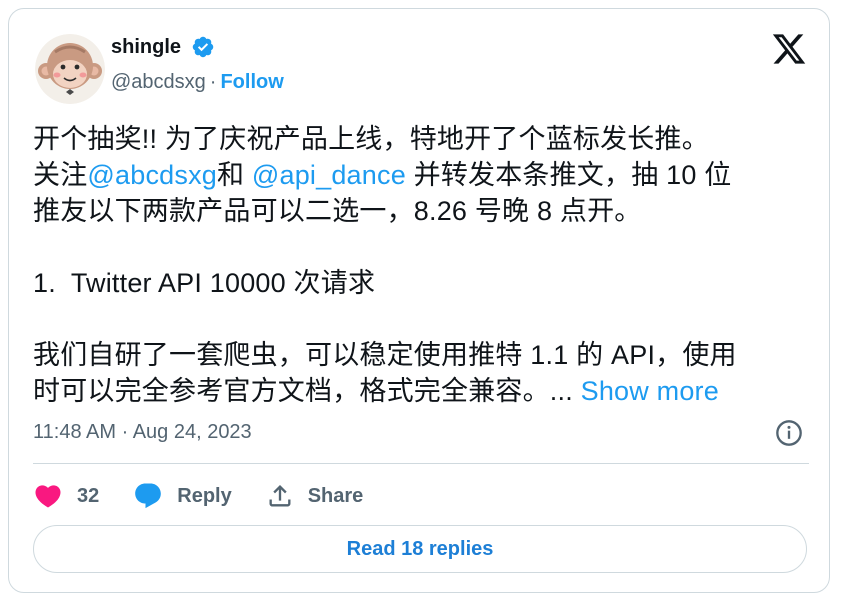 The image size is (844, 615). Describe the element at coordinates (148, 496) in the screenshot. I see `reply-bubble-icon` at that location.